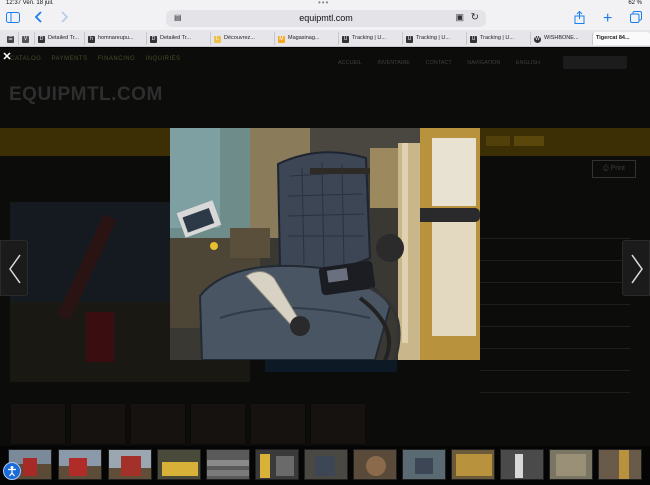 This screenshot has height=485, width=650. What do you see at coordinates (555, 353) in the screenshot?
I see `spec-table` at bounding box center [555, 353].